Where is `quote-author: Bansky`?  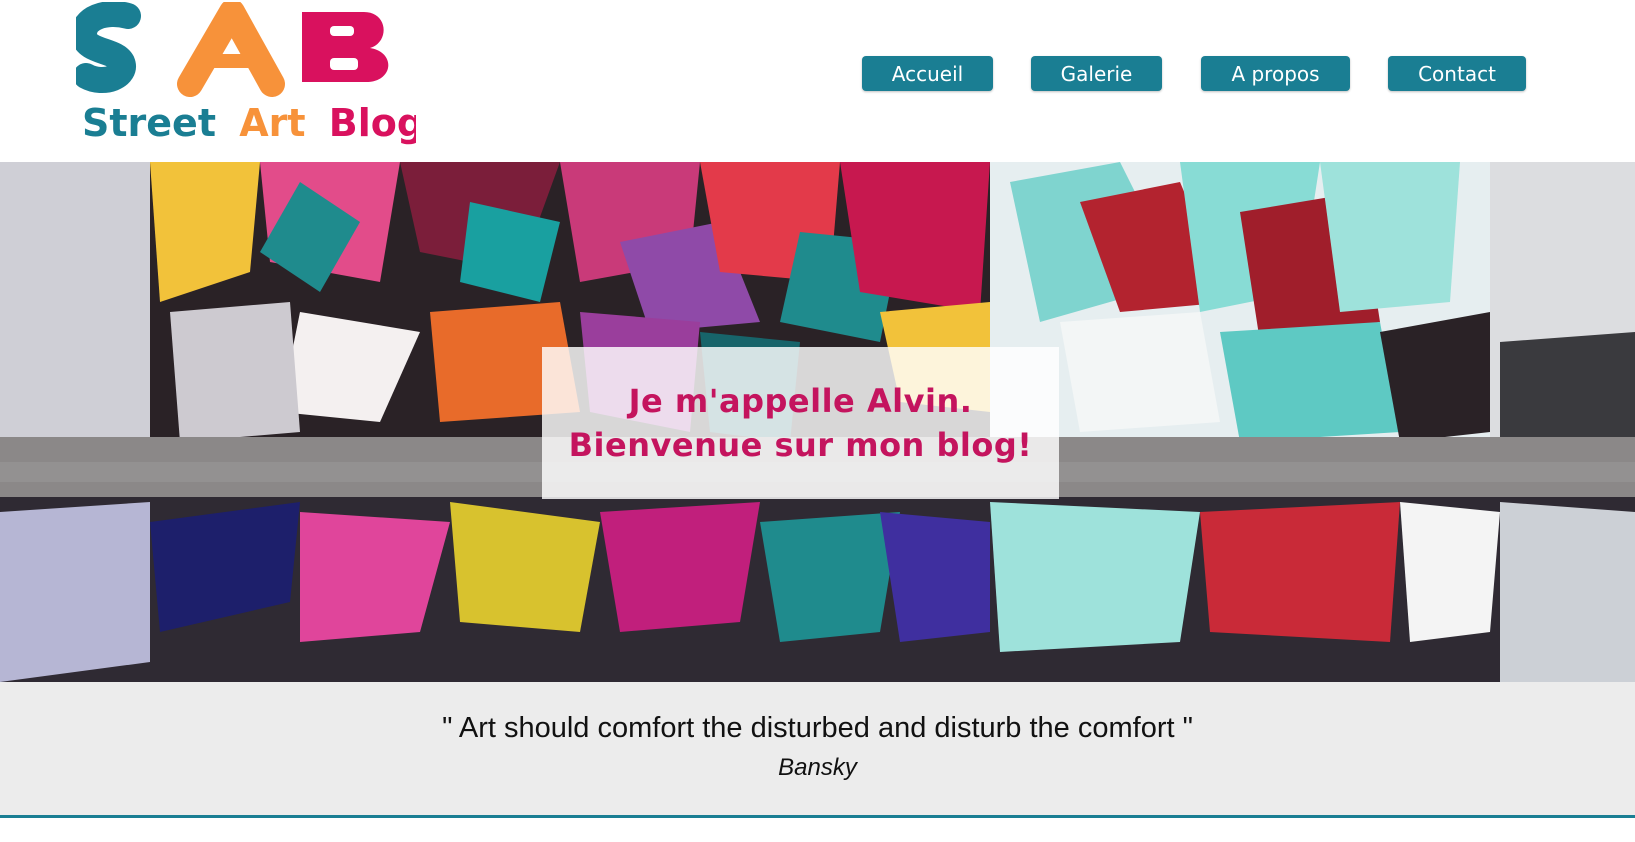
quote-author: Bansky is located at coordinates (817, 767).